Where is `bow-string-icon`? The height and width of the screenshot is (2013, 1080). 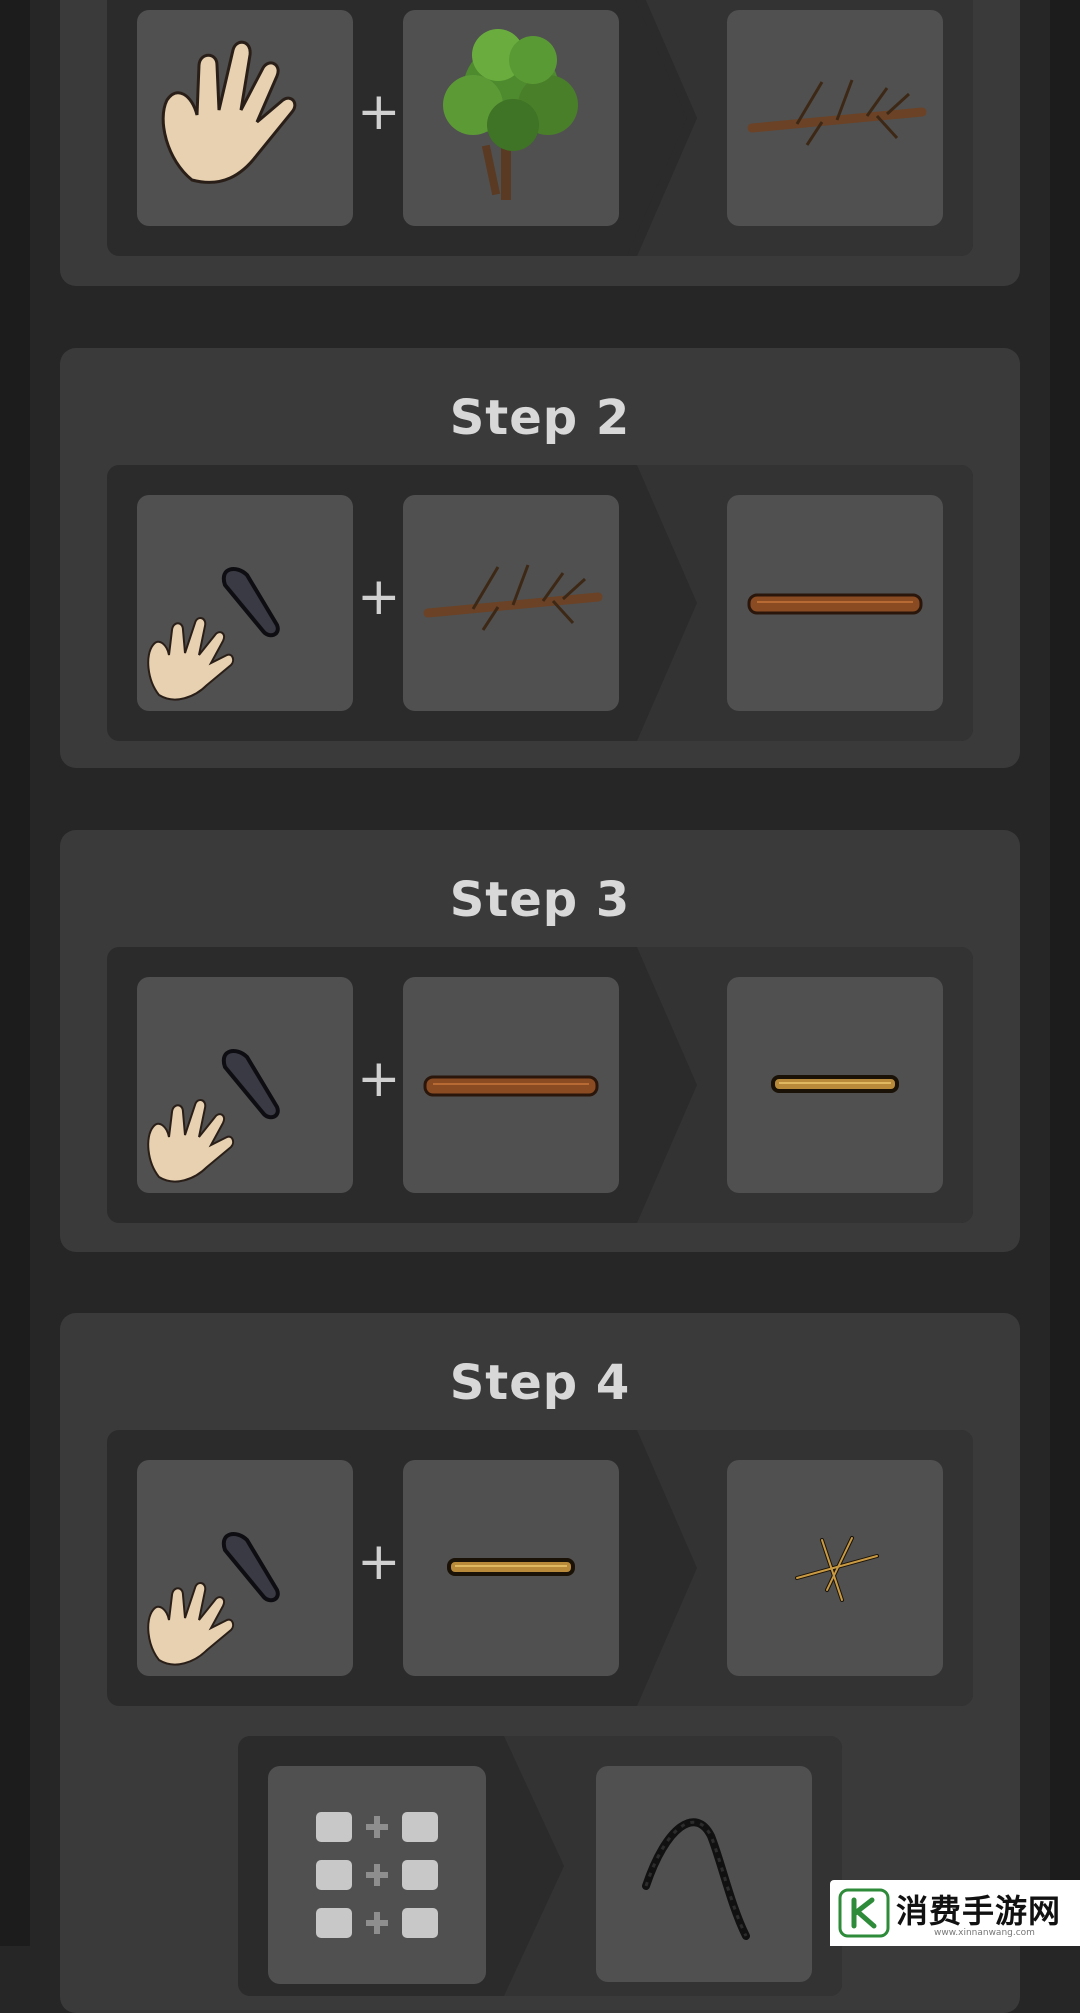 bow-string-icon is located at coordinates (696, 1879).